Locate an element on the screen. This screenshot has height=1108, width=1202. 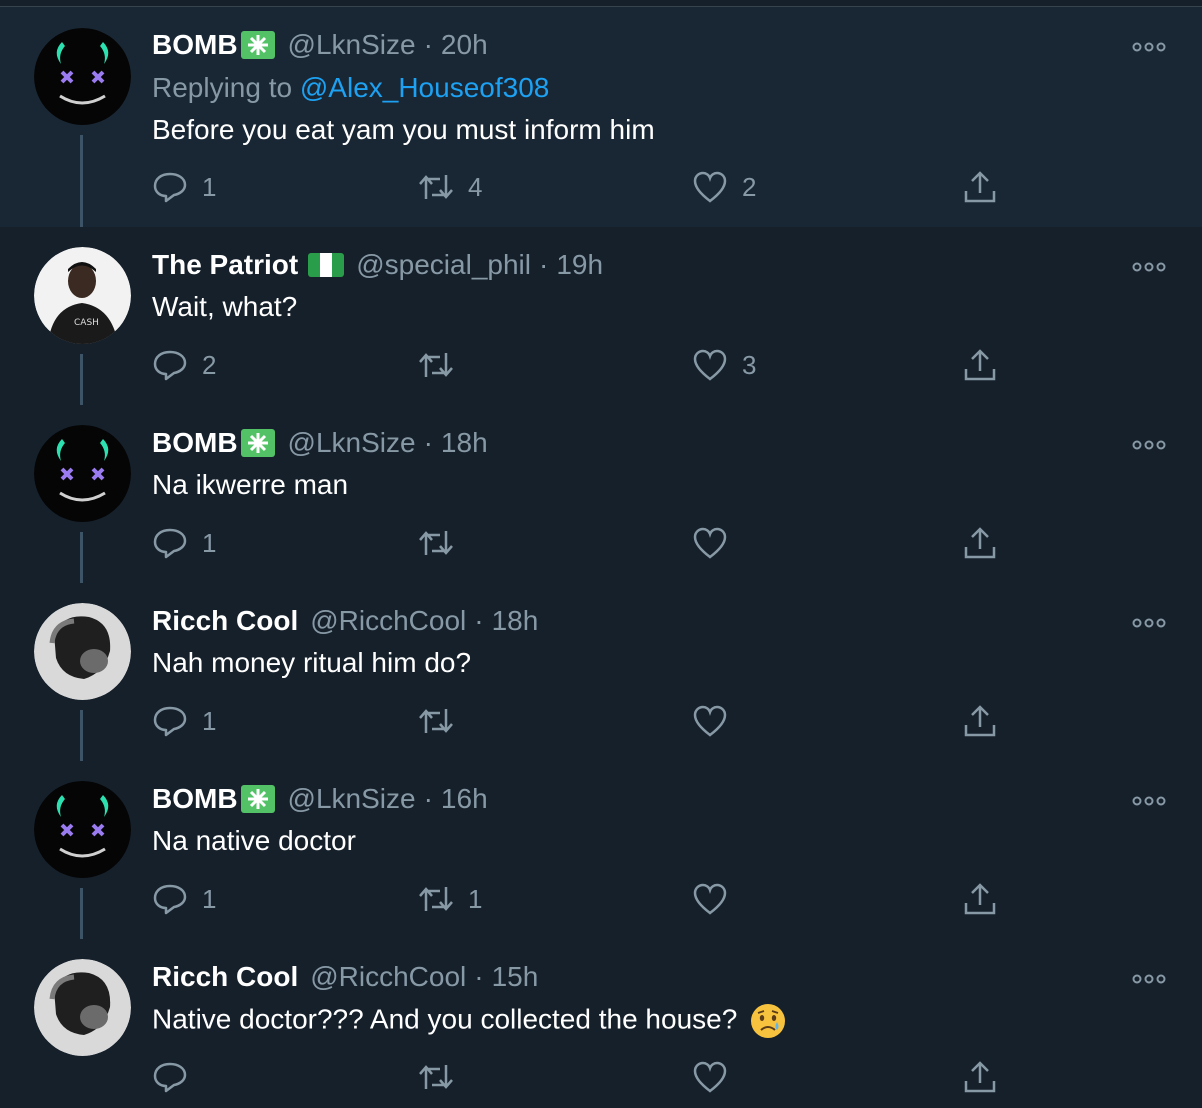
like-button: 2 is located at coordinates (724, 187).